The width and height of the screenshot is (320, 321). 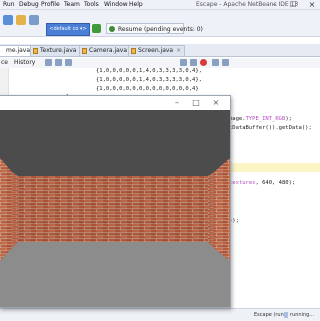 What do you see at coordinates (211, 210) in the screenshot?
I see `right-wall-far` at bounding box center [211, 210].